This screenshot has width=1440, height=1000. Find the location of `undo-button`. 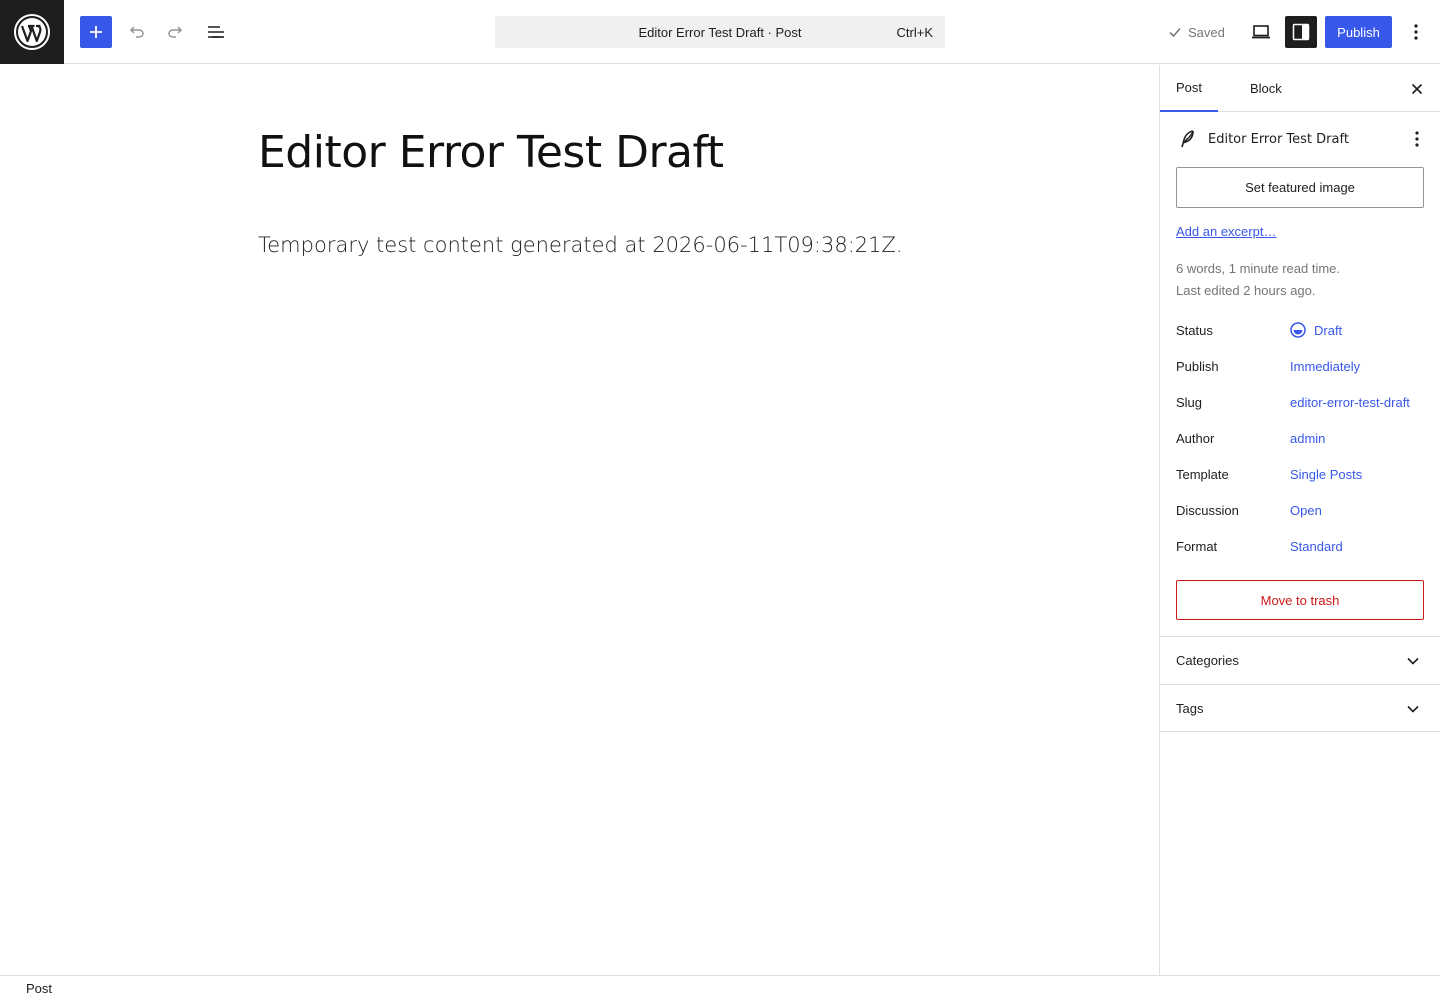

undo-button is located at coordinates (136, 32).